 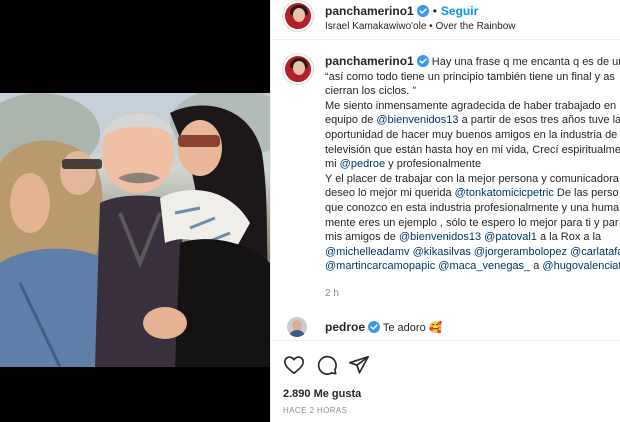 What do you see at coordinates (525, 62) in the screenshot?
I see `caption-line-text: Hay una frase q me encanta q es de una c` at bounding box center [525, 62].